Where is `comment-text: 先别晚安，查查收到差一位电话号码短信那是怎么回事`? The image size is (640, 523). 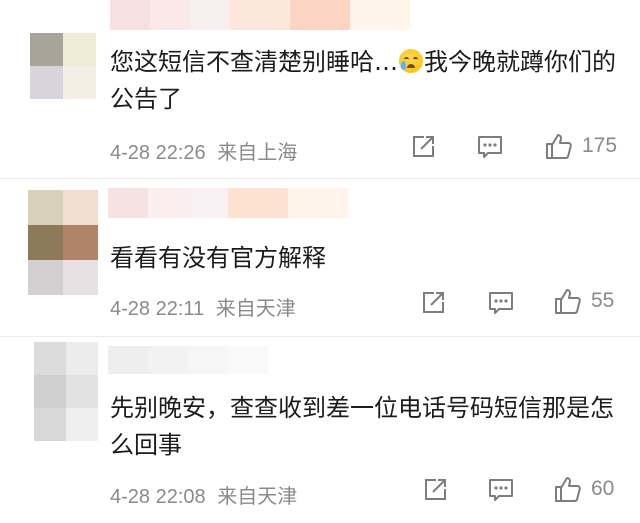 comment-text: 先别晚安，查查收到差一位电话号码短信那是怎么回事 is located at coordinates (370, 427).